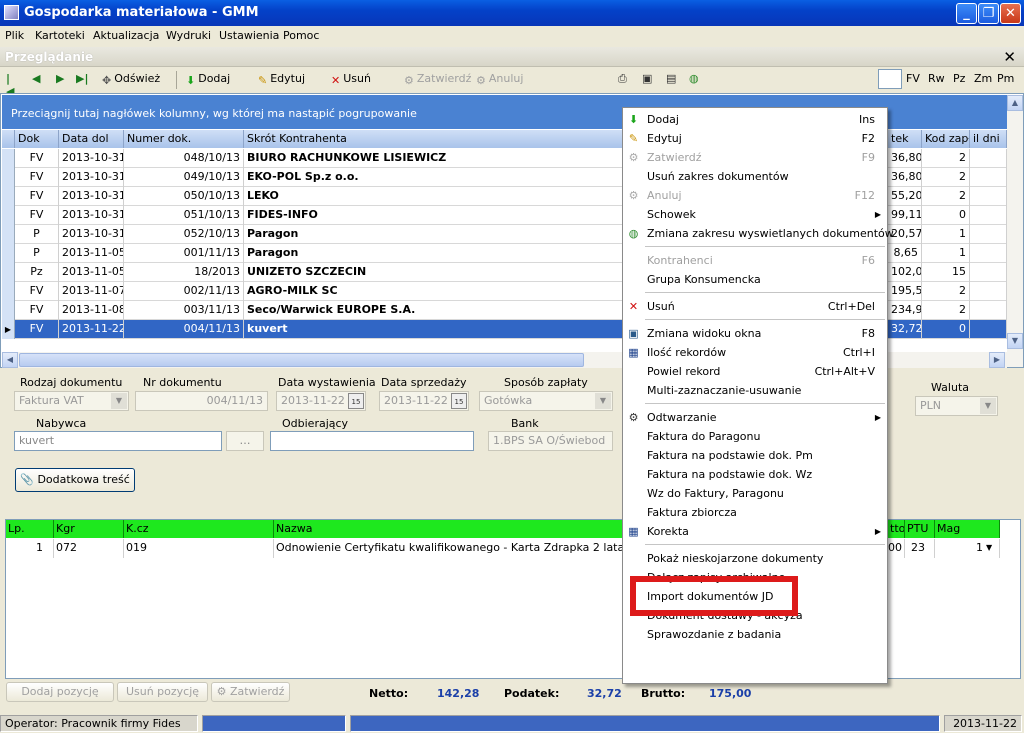 The image size is (1024, 733). I want to click on calendar-icon: 15, so click(459, 401).